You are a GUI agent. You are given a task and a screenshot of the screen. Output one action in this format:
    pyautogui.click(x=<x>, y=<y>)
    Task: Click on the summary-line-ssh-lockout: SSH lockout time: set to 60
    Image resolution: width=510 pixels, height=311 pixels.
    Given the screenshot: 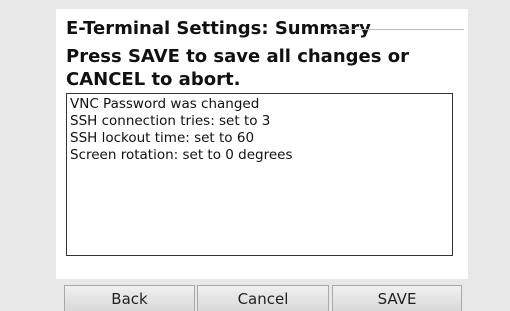 What is the action you would take?
    pyautogui.click(x=162, y=138)
    